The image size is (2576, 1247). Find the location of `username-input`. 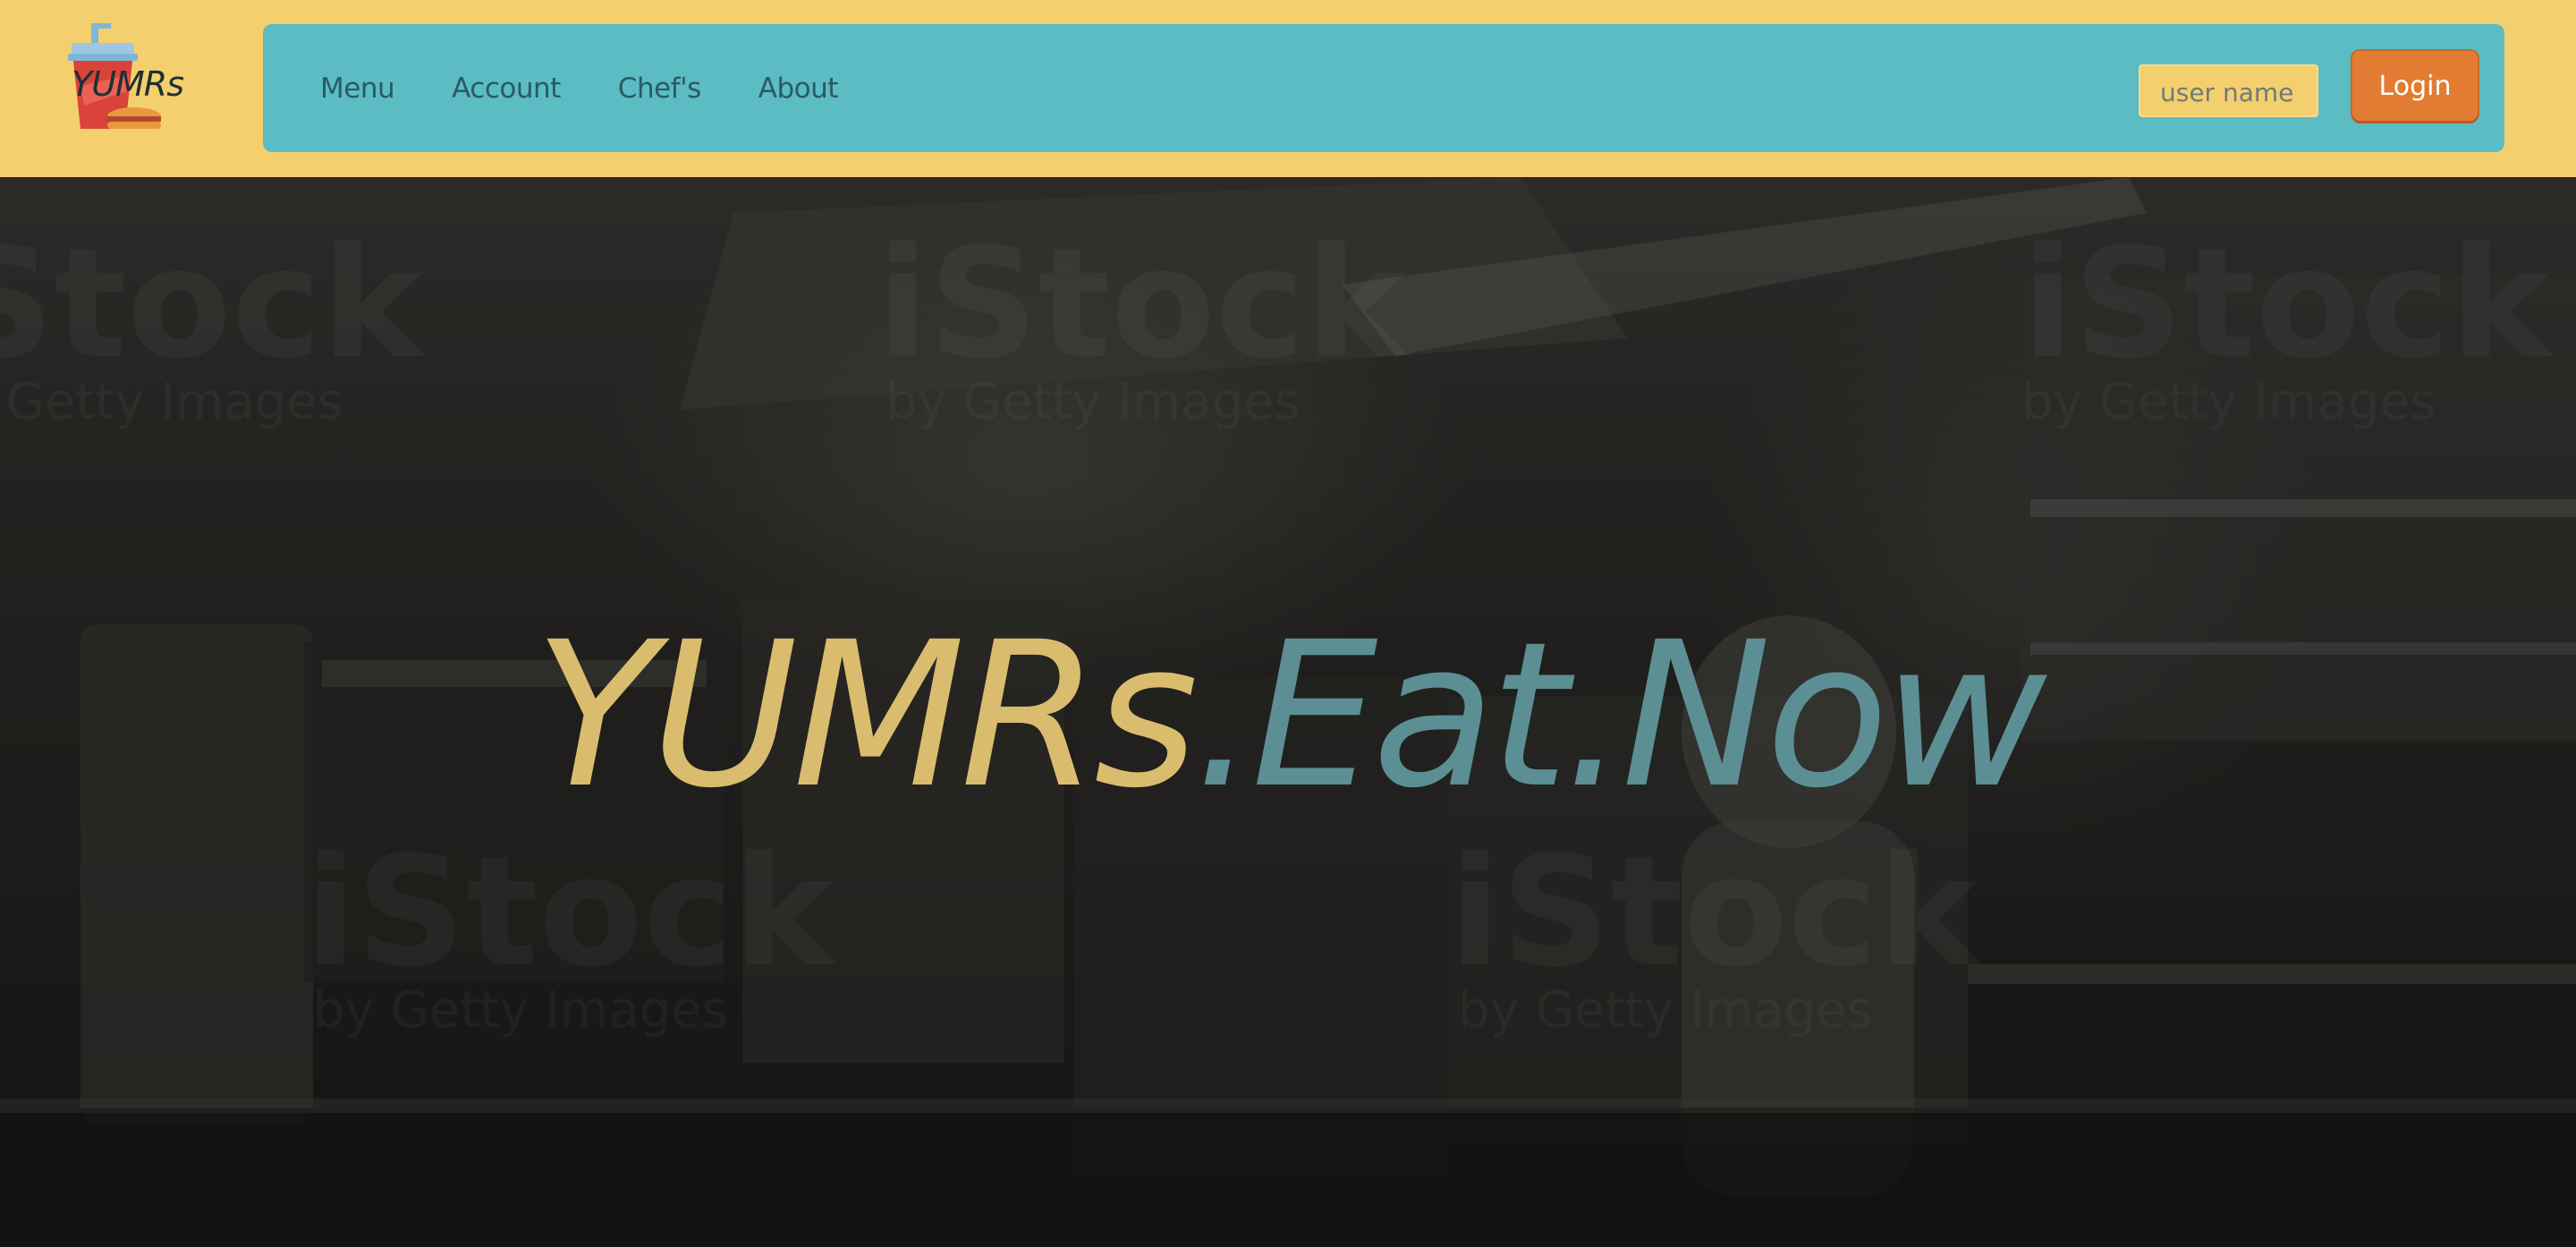

username-input is located at coordinates (2228, 90).